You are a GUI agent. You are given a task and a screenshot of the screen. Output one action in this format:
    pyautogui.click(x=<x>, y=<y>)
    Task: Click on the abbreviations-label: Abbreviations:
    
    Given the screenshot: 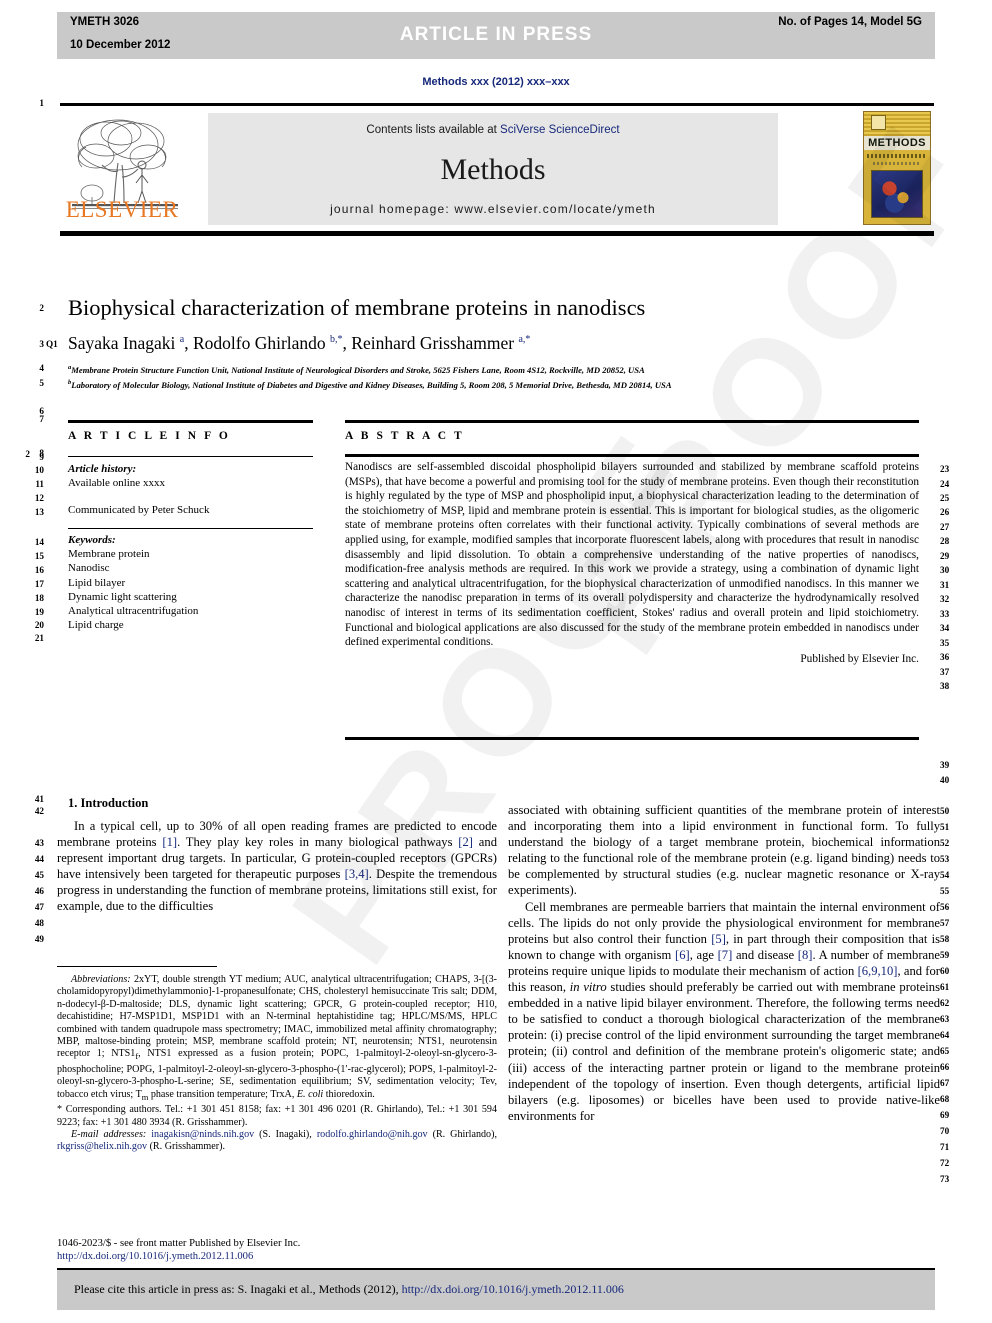 What is the action you would take?
    pyautogui.click(x=101, y=979)
    